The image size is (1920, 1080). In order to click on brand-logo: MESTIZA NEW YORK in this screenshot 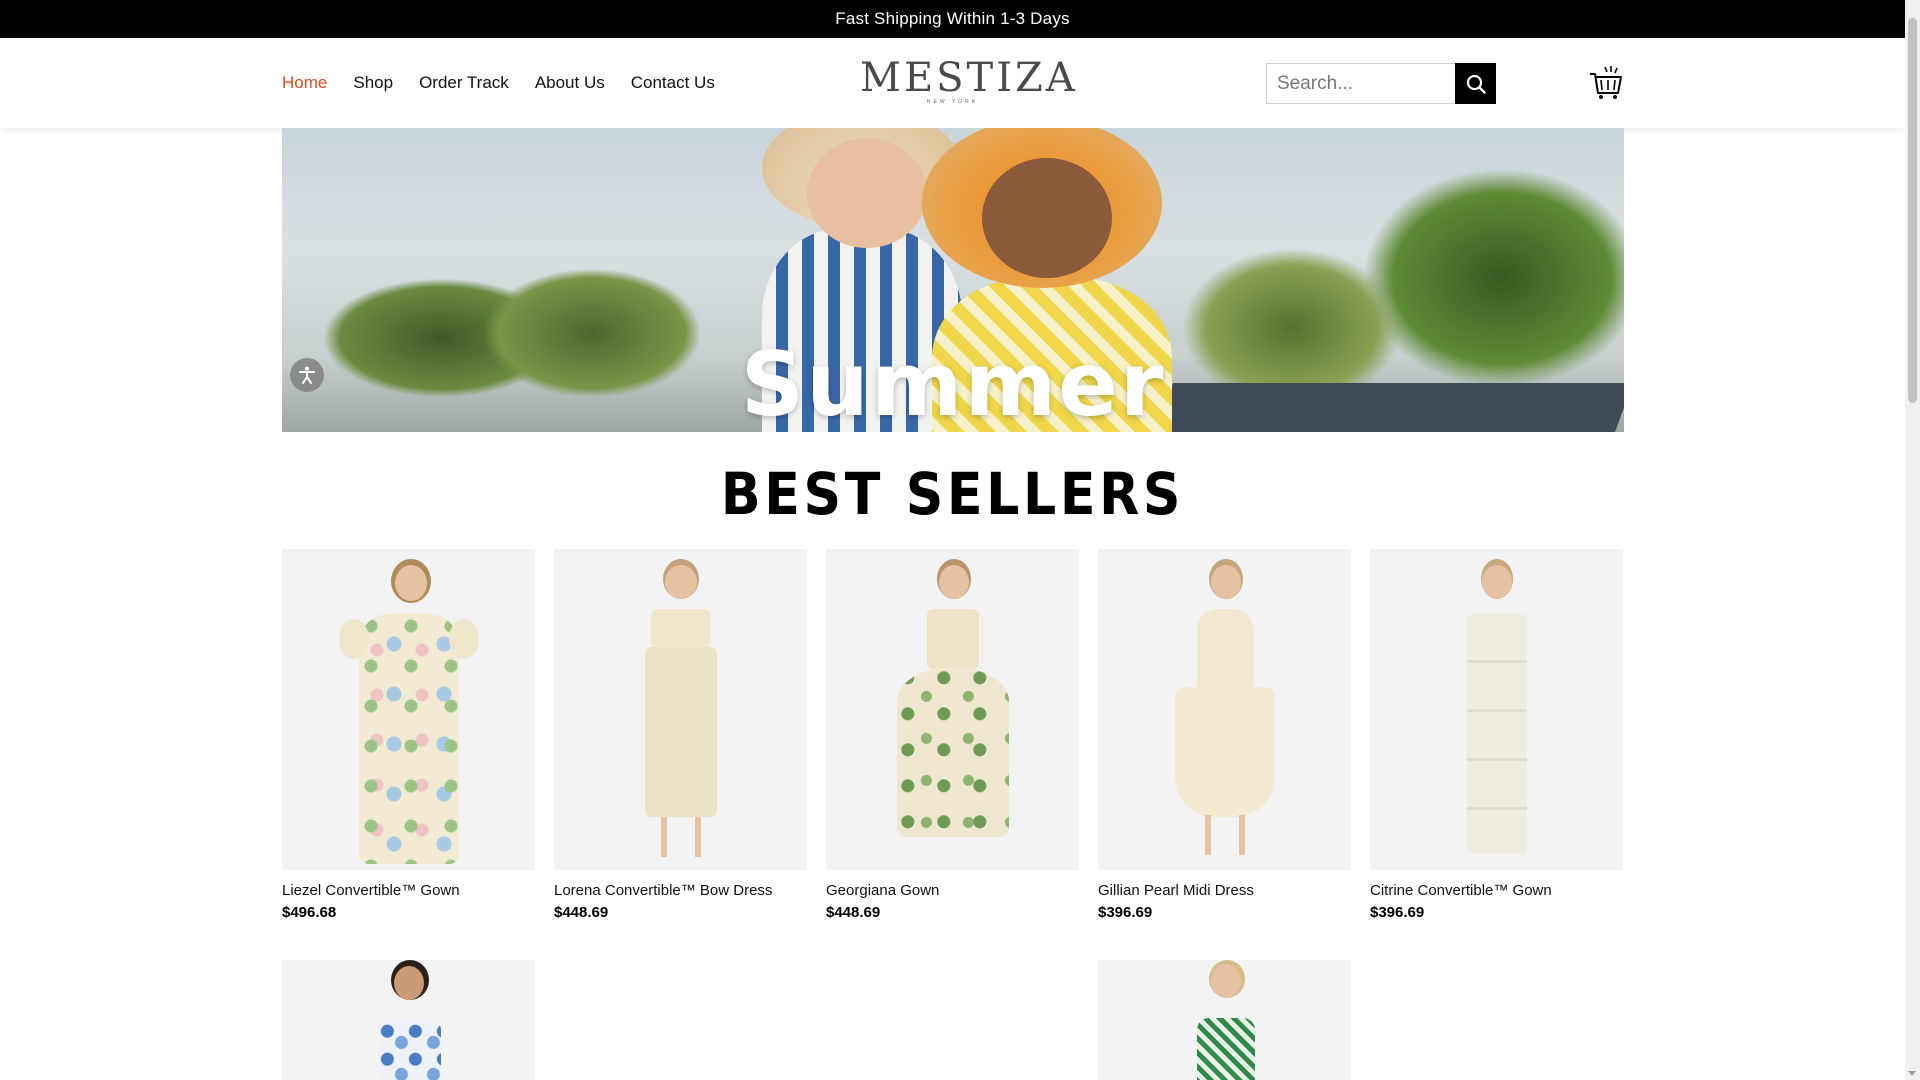, I will do `click(969, 81)`.